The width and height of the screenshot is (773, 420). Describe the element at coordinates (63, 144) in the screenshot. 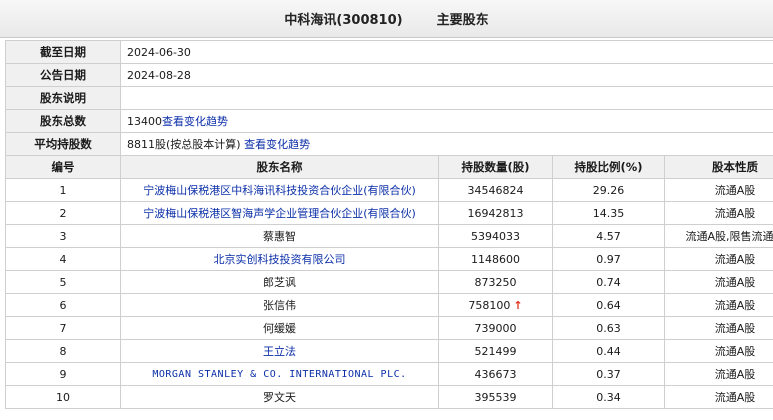

I see `avg-label: 平均持股数` at that location.